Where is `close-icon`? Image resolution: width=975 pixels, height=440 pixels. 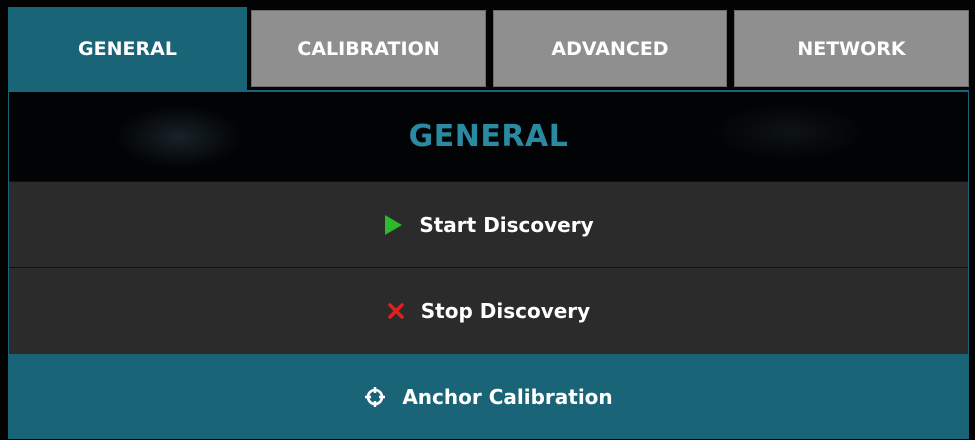
close-icon is located at coordinates (396, 311).